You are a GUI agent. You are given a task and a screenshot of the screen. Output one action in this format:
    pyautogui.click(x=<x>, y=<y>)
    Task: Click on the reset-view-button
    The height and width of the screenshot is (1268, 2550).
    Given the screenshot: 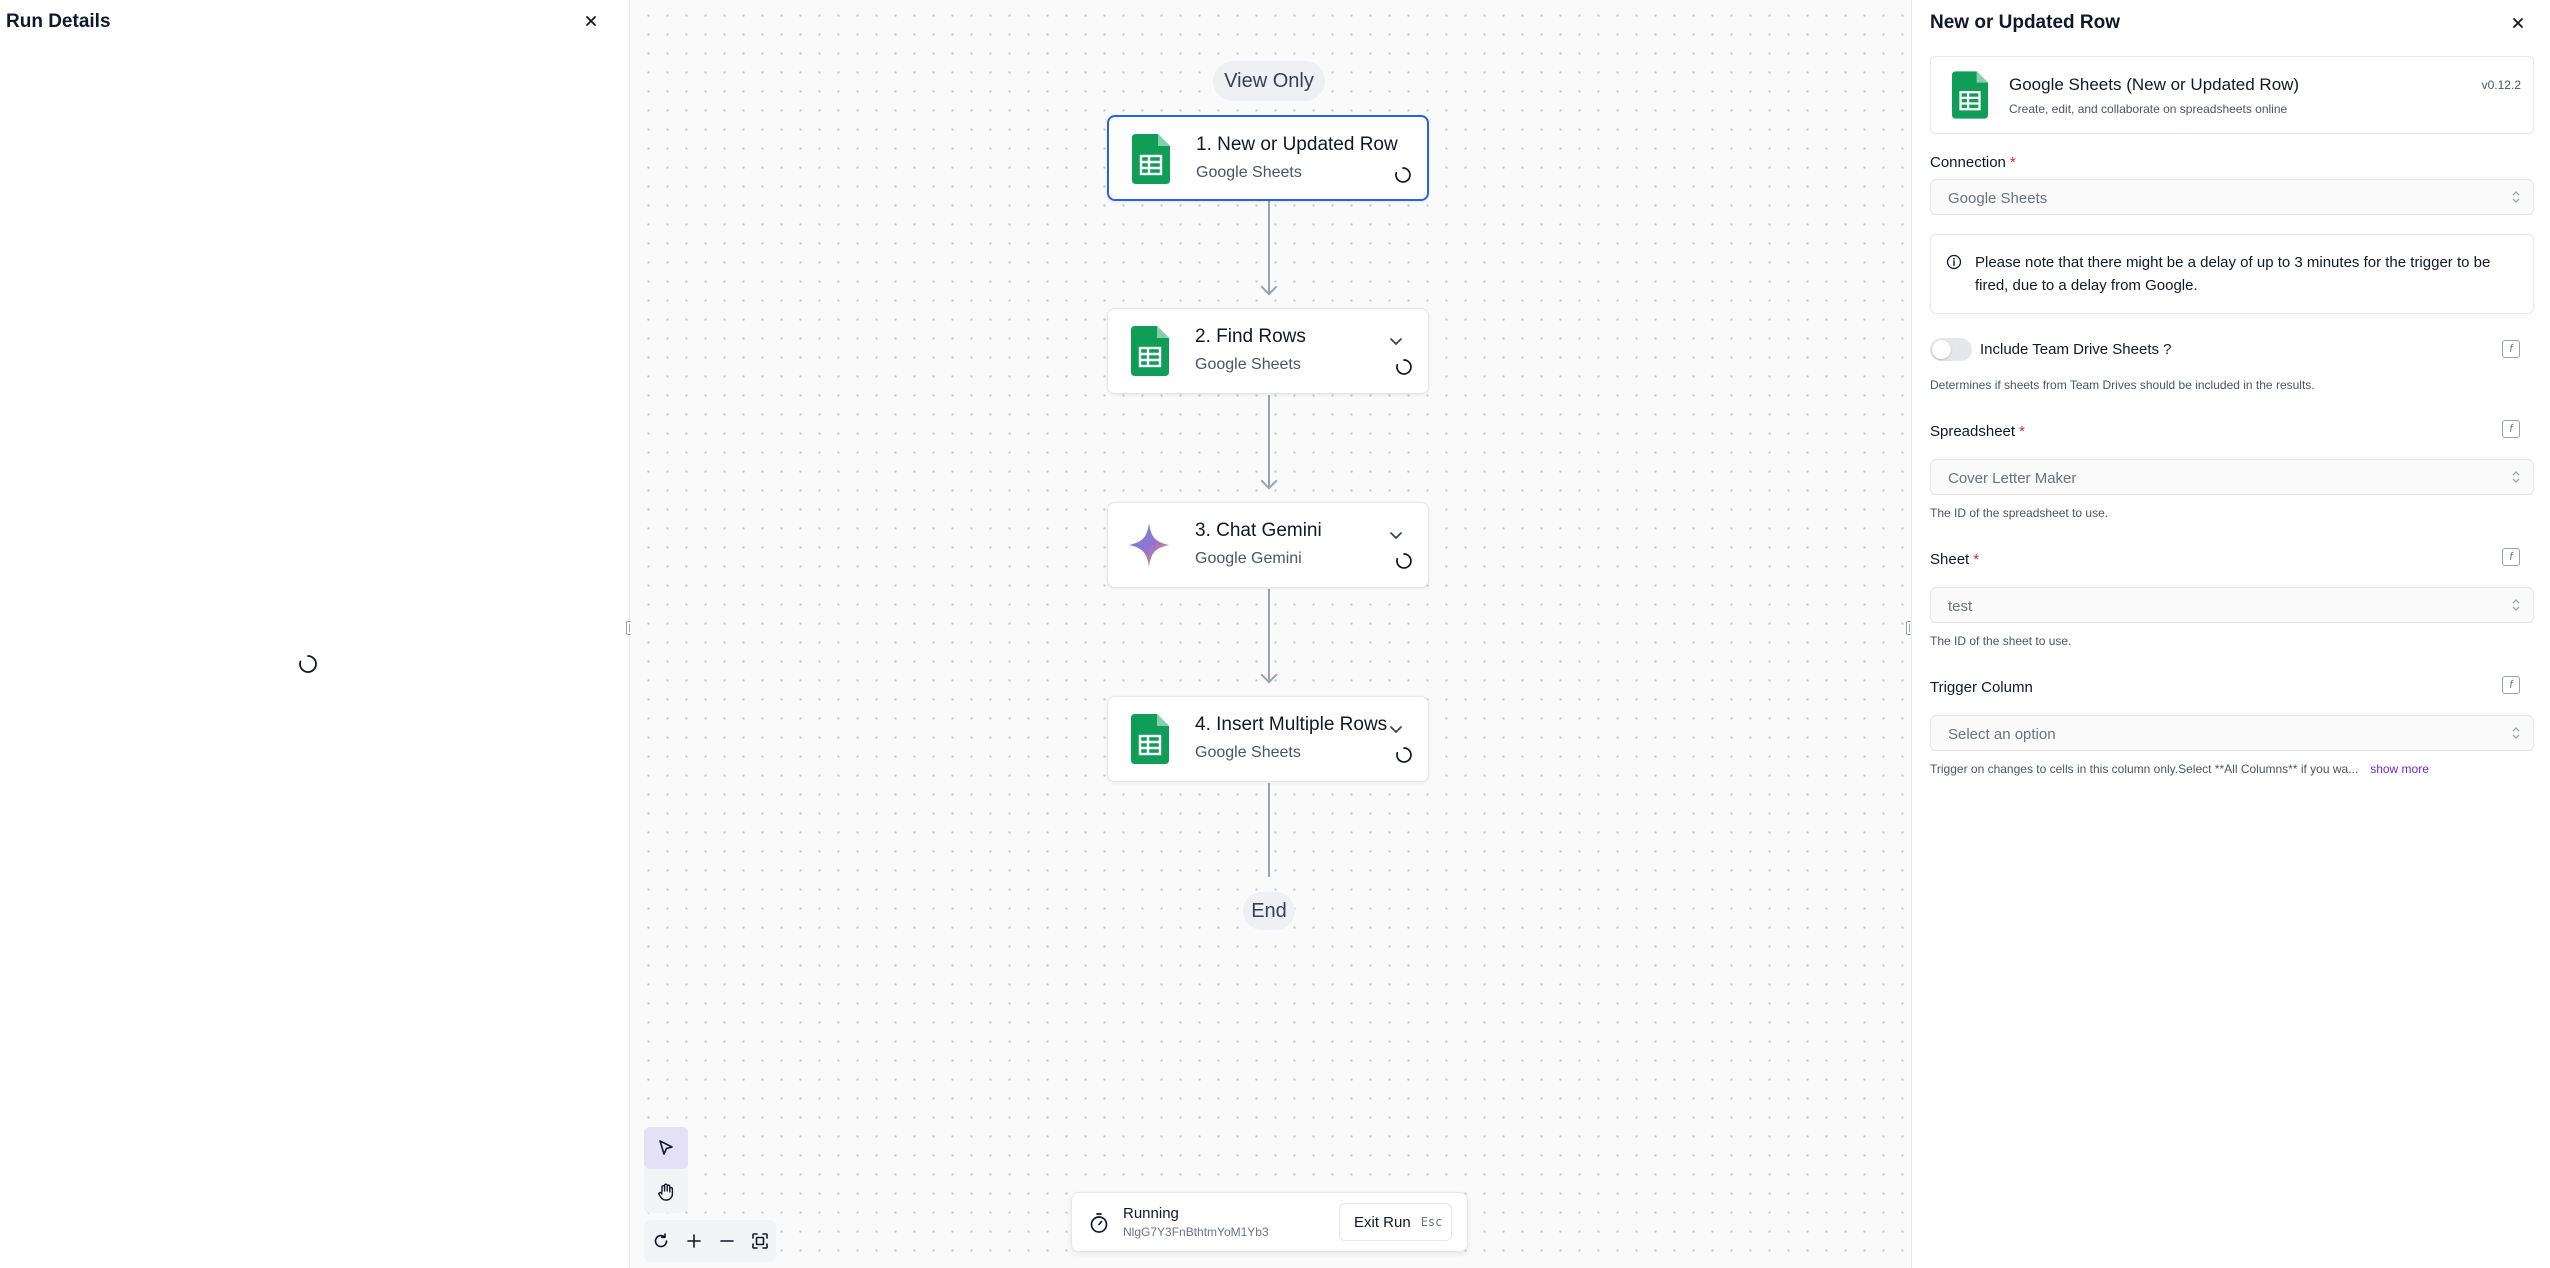 What is the action you would take?
    pyautogui.click(x=660, y=1241)
    